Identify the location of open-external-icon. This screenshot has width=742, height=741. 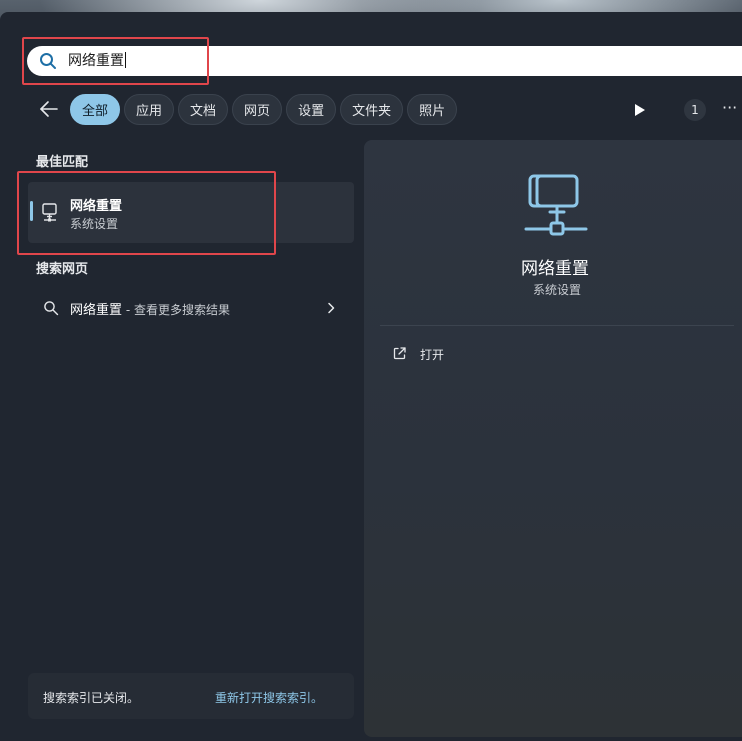
(399, 353).